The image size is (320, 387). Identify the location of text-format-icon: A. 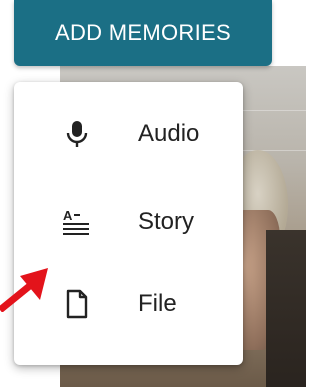
(77, 222).